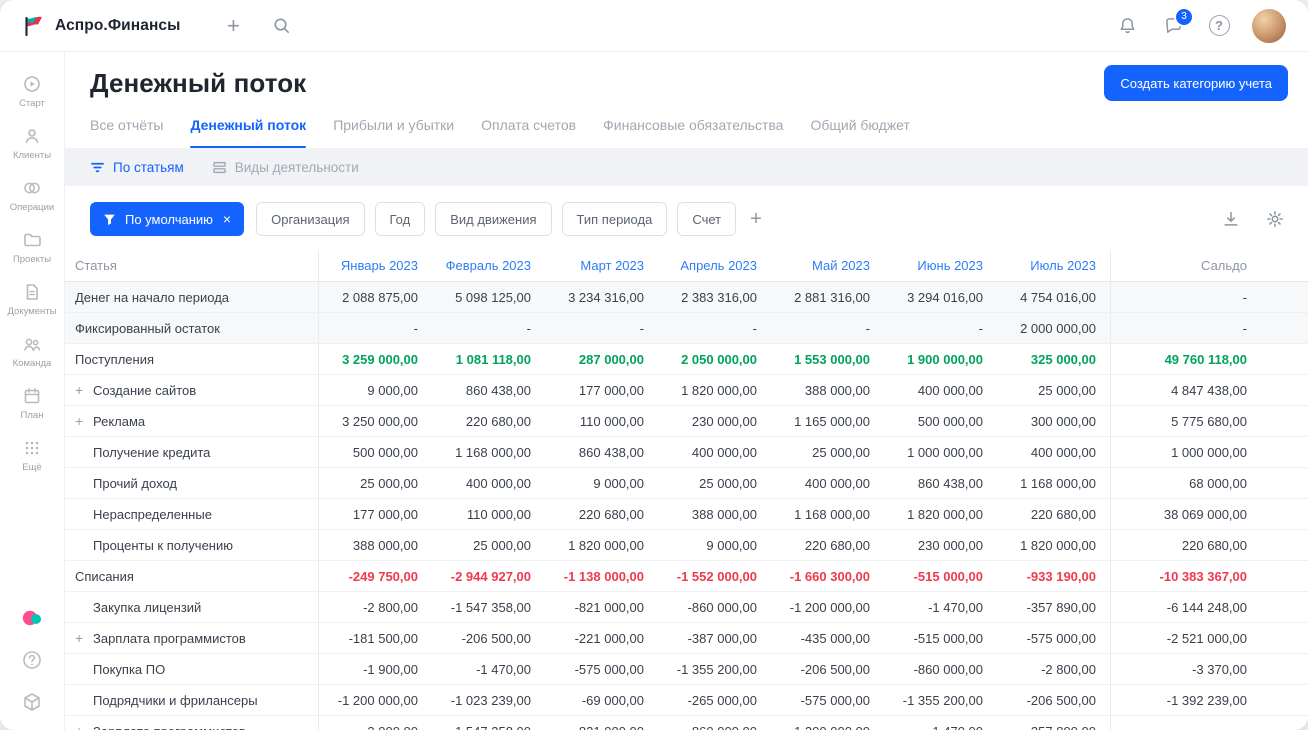 Image resolution: width=1308 pixels, height=730 pixels. What do you see at coordinates (859, 125) in the screenshot?
I see `report-tab: Общий бюджет` at bounding box center [859, 125].